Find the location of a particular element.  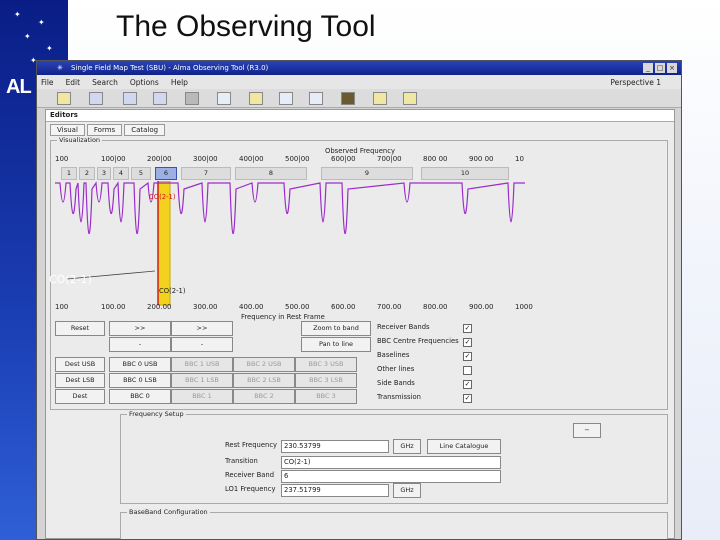

rest-frequency-input: 230.53799 is located at coordinates (335, 446).